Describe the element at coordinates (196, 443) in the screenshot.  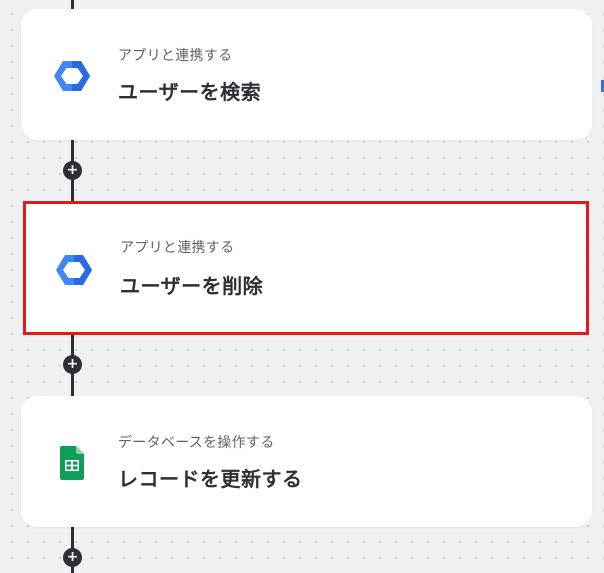
I see `step-subtitle: データベースを操作する` at that location.